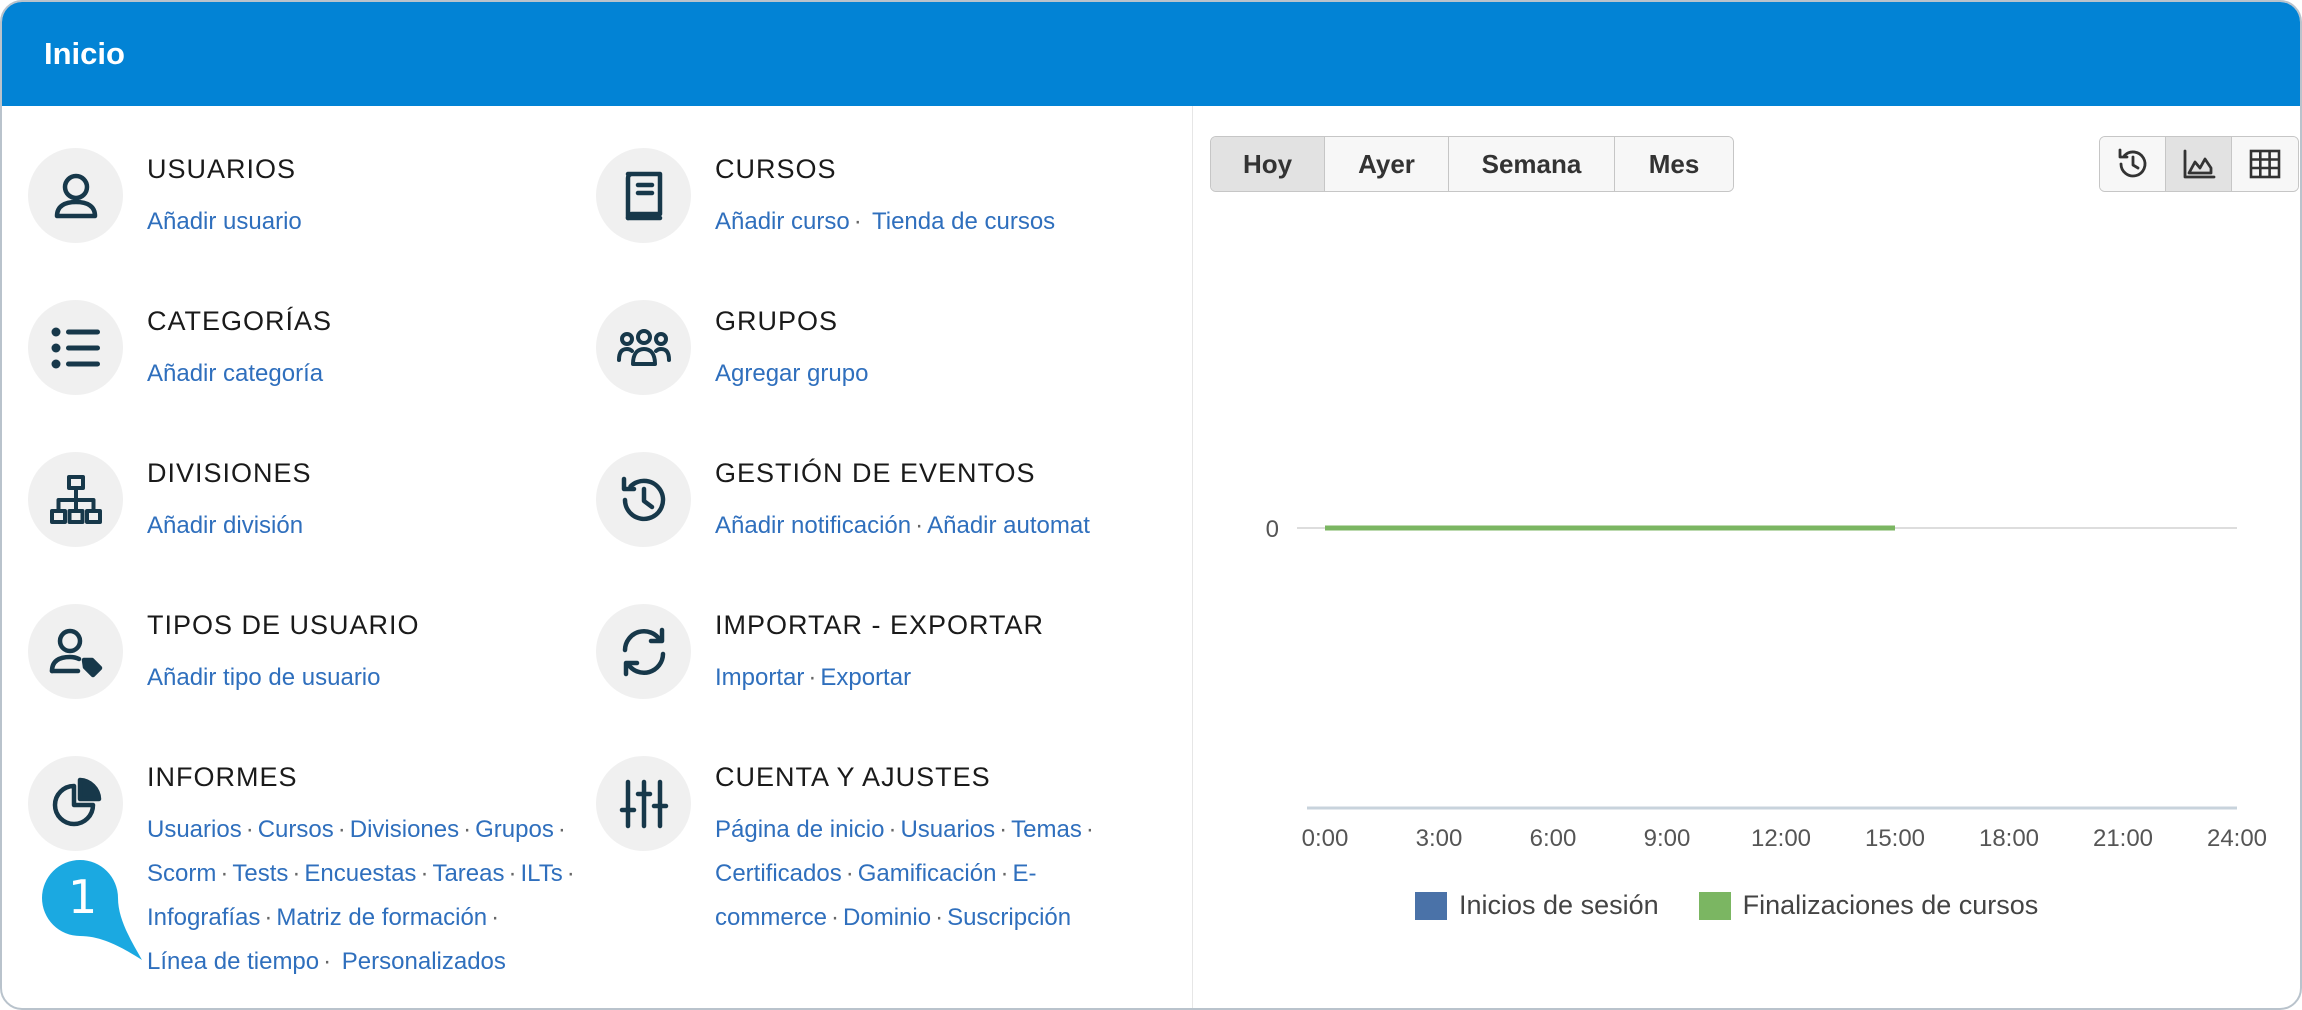  Describe the element at coordinates (1439, 838) in the screenshot. I see `x-tick-label: 3:00` at that location.